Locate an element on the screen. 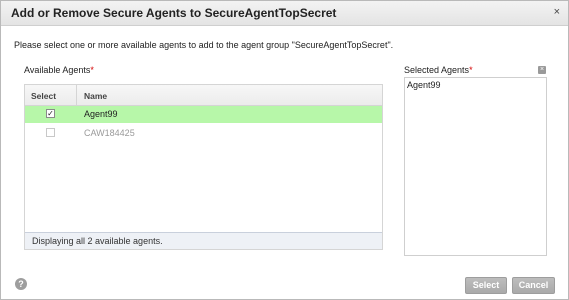  selected-agents-label-text: Selected Agents is located at coordinates (437, 70).